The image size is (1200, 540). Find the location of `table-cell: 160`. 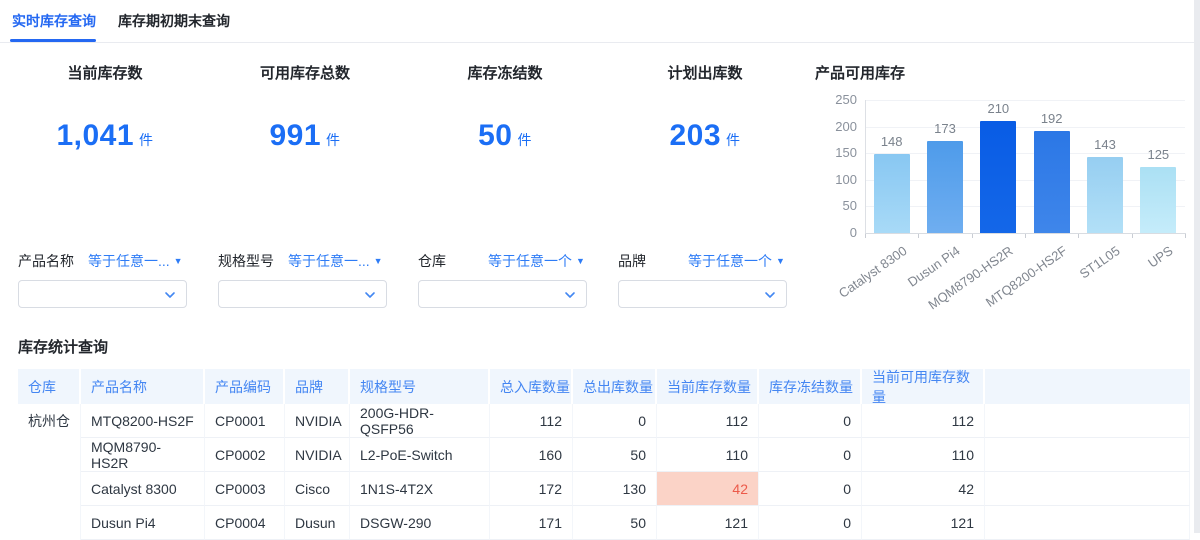

table-cell: 160 is located at coordinates (531, 455).